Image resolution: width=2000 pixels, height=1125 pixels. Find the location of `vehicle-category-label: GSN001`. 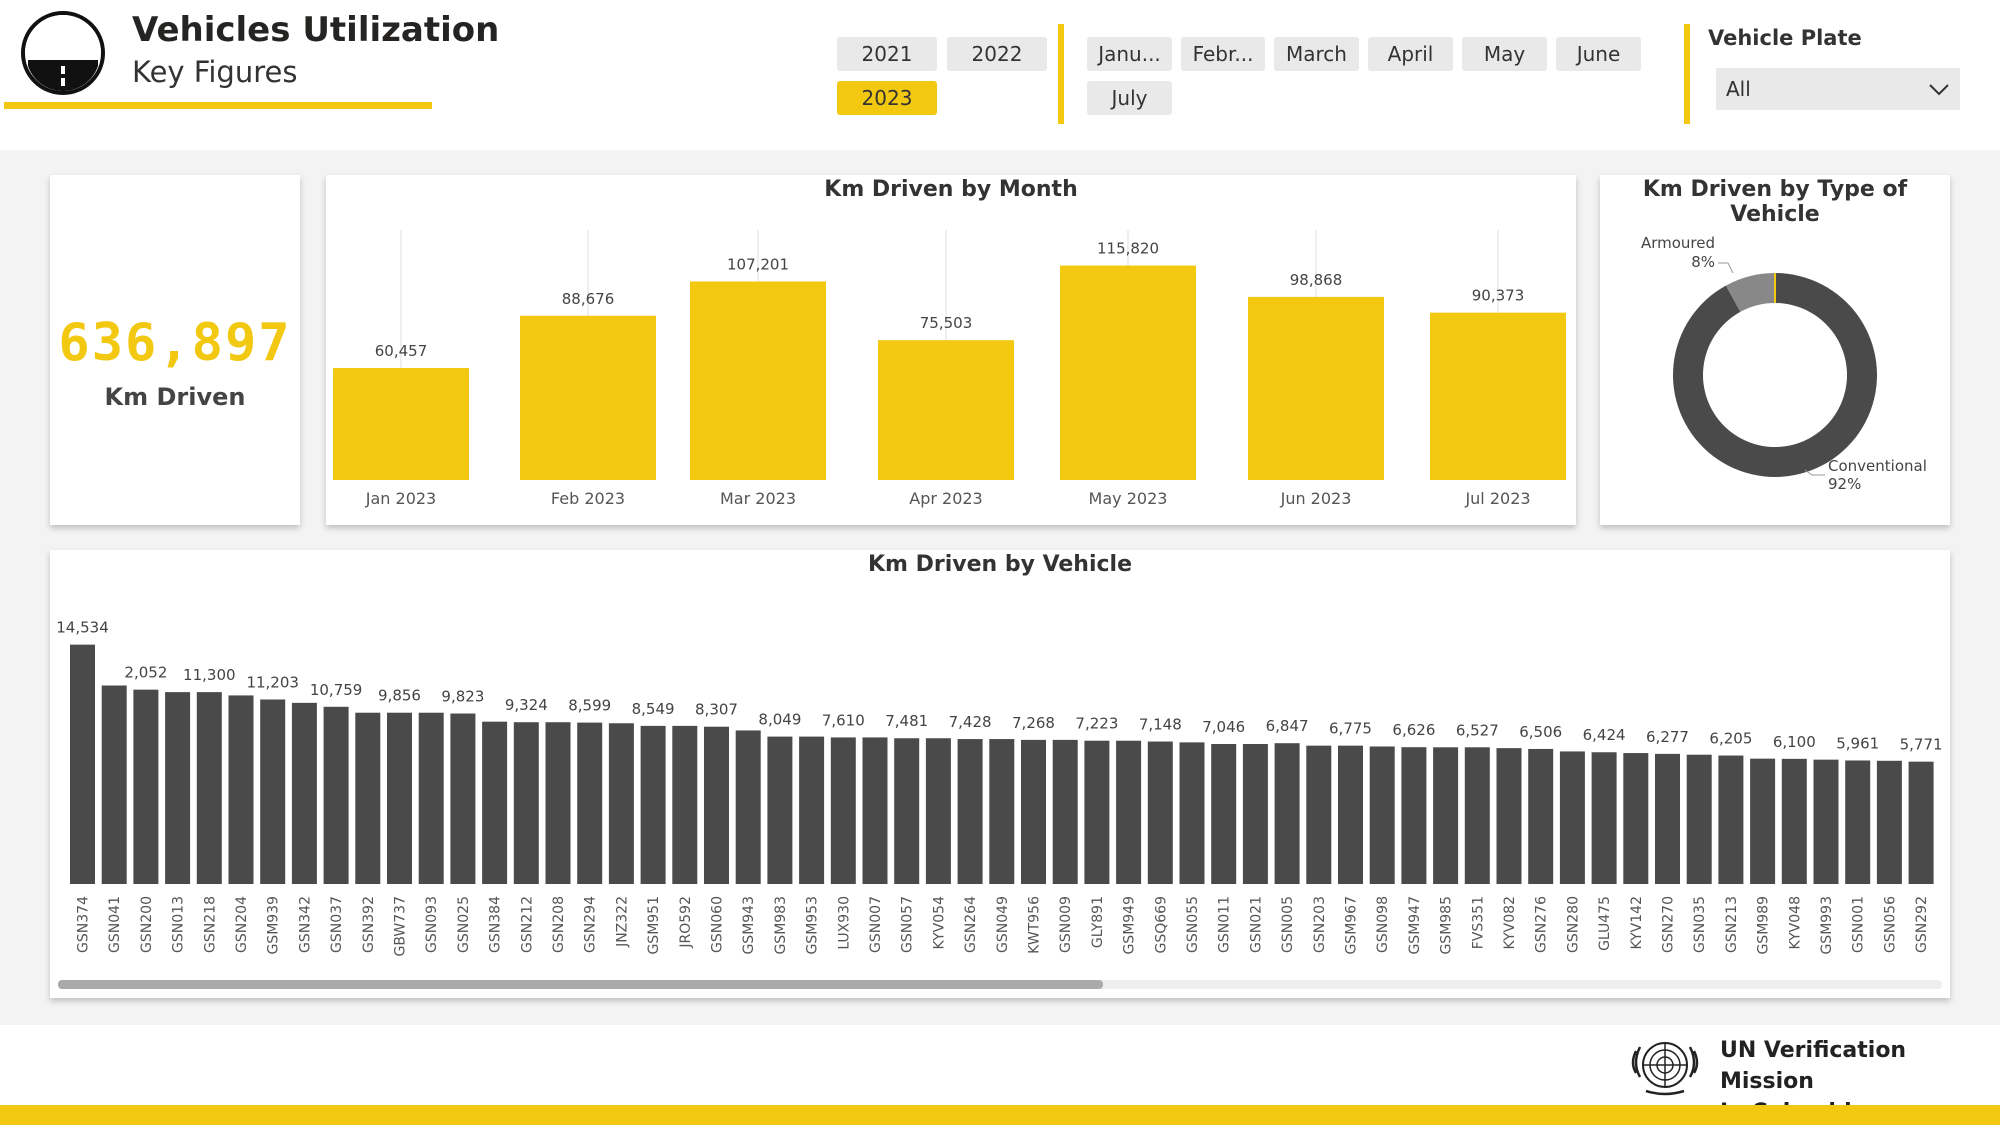

vehicle-category-label: GSN001 is located at coordinates (1859, 924).